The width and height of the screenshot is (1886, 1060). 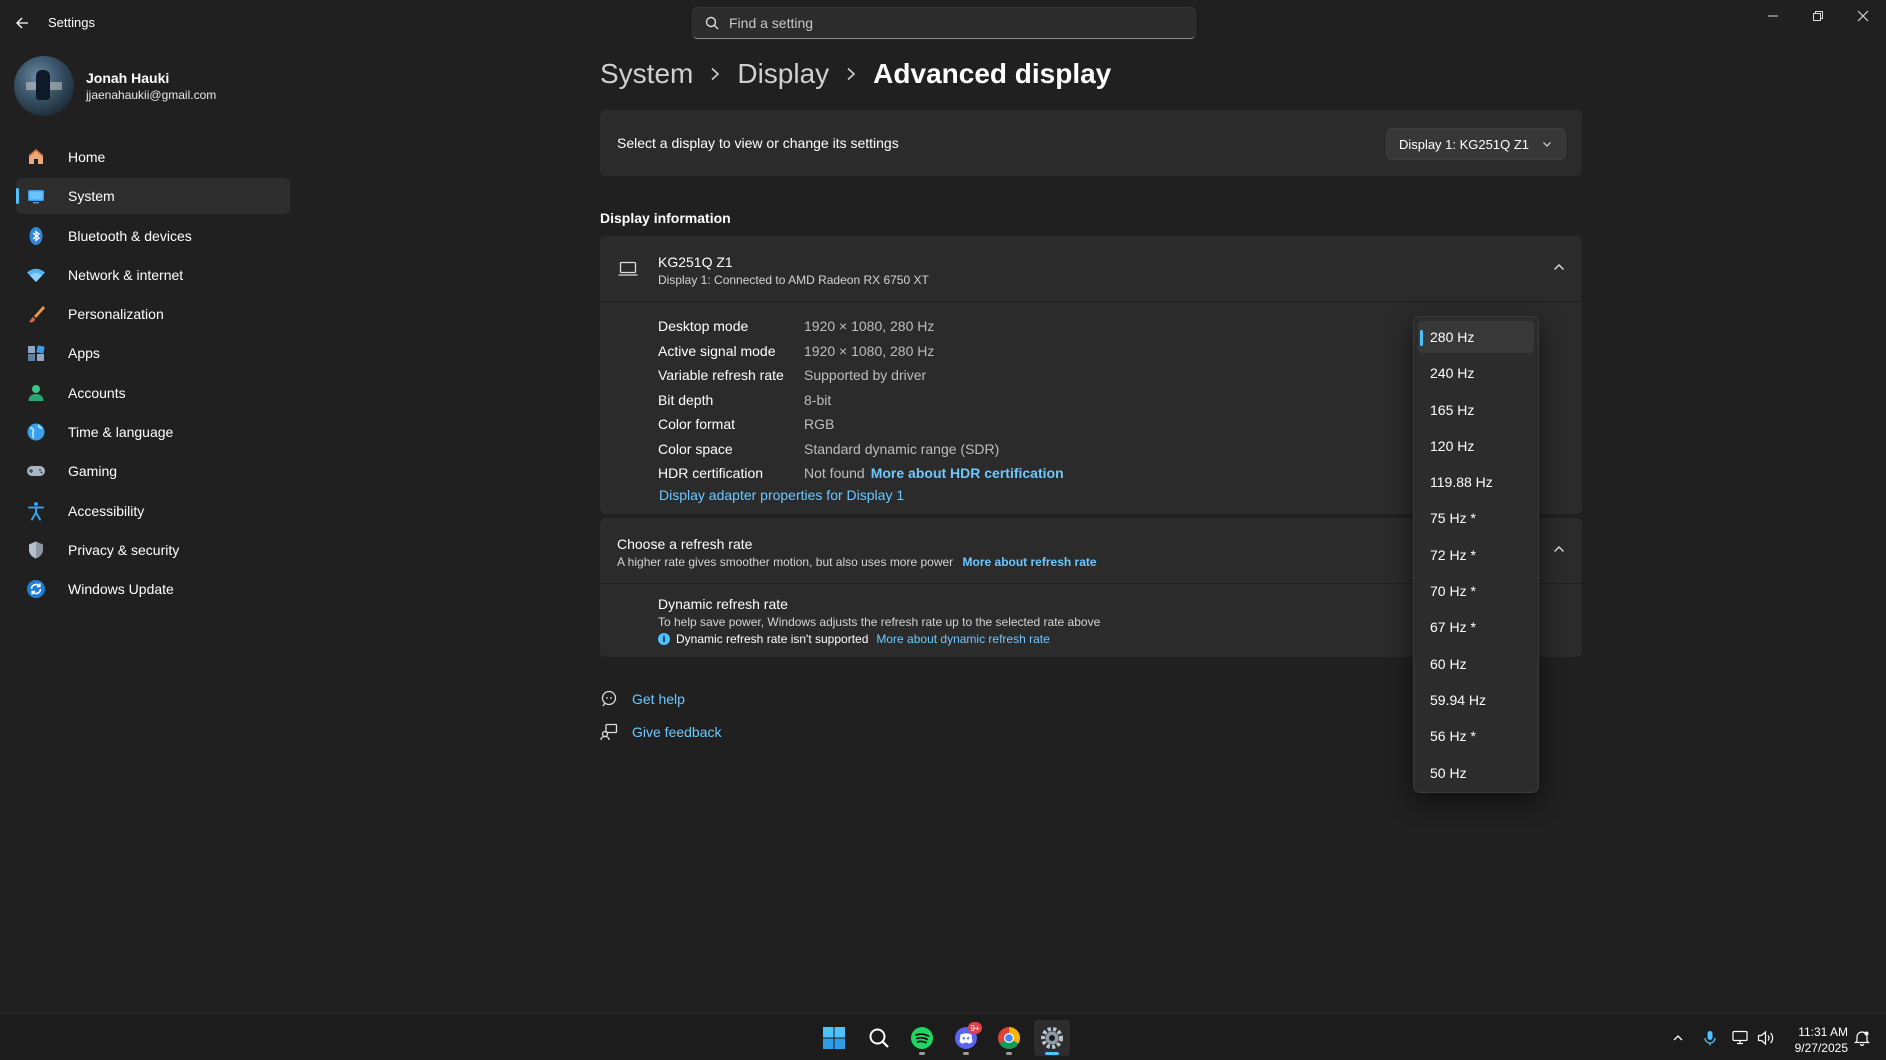 I want to click on refresh-rate-option: 240 Hz, so click(x=1476, y=373).